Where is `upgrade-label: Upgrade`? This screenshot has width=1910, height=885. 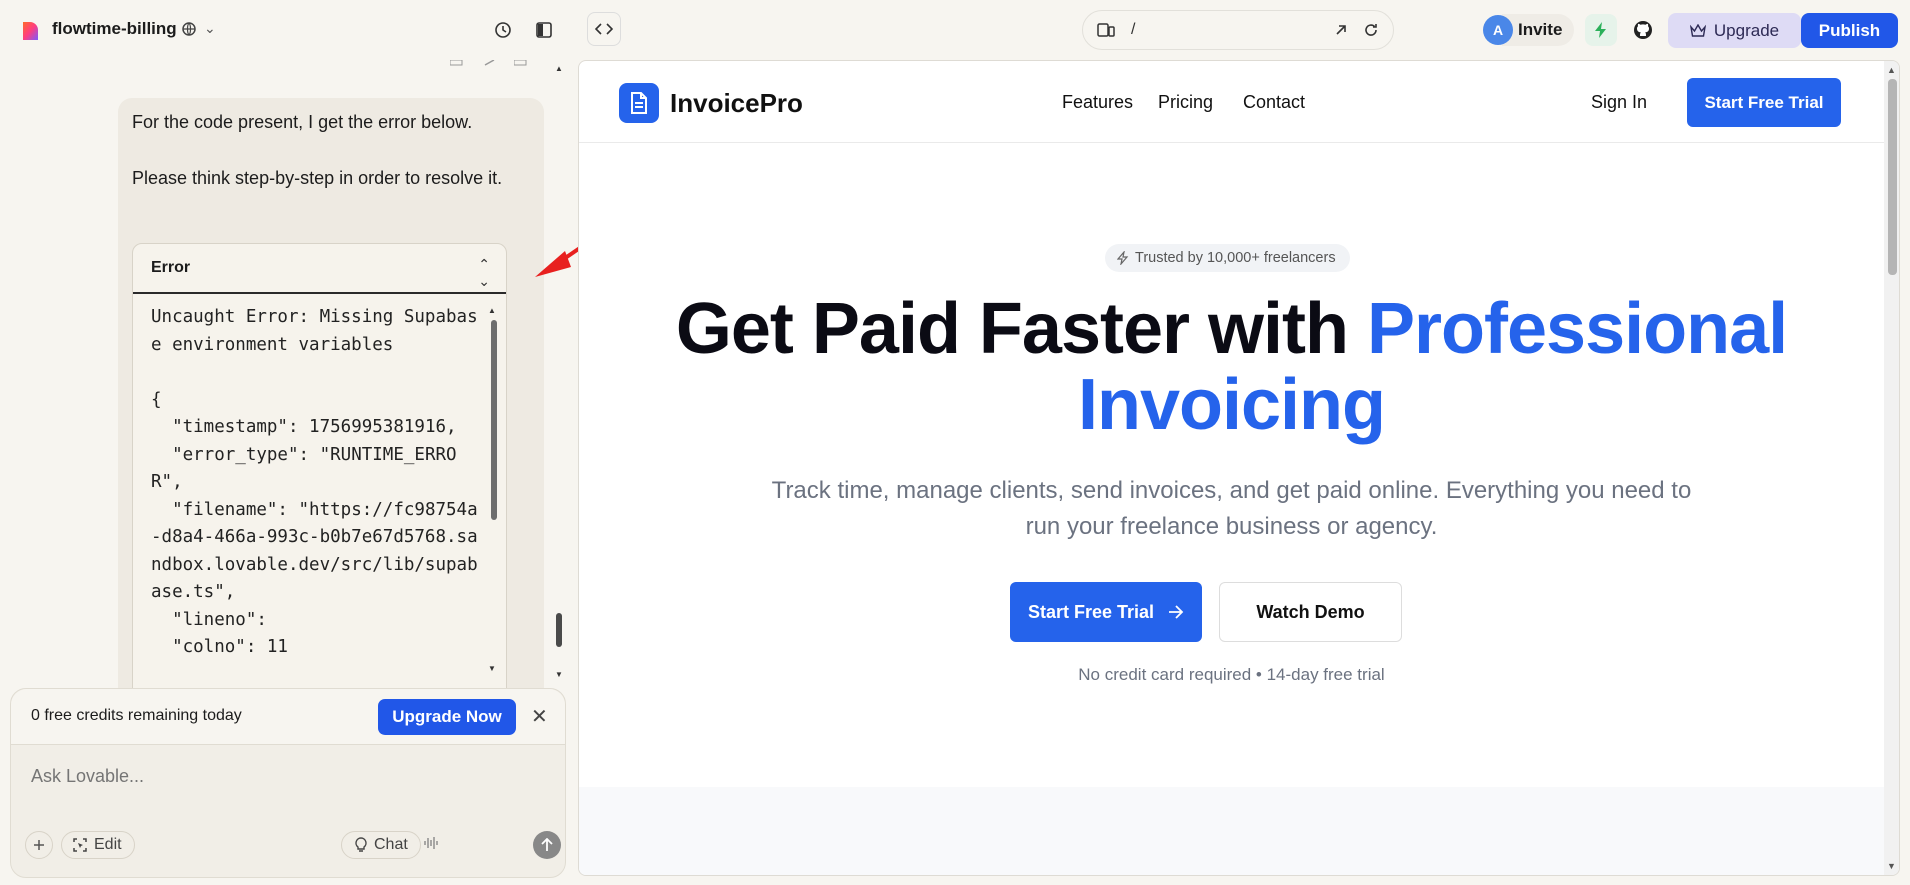
upgrade-label: Upgrade is located at coordinates (1746, 30).